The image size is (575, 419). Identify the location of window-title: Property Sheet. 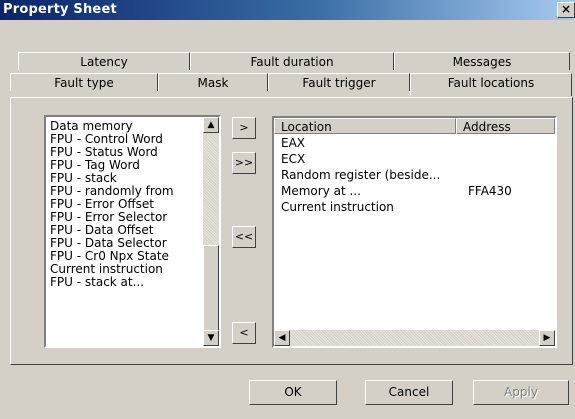
(60, 9).